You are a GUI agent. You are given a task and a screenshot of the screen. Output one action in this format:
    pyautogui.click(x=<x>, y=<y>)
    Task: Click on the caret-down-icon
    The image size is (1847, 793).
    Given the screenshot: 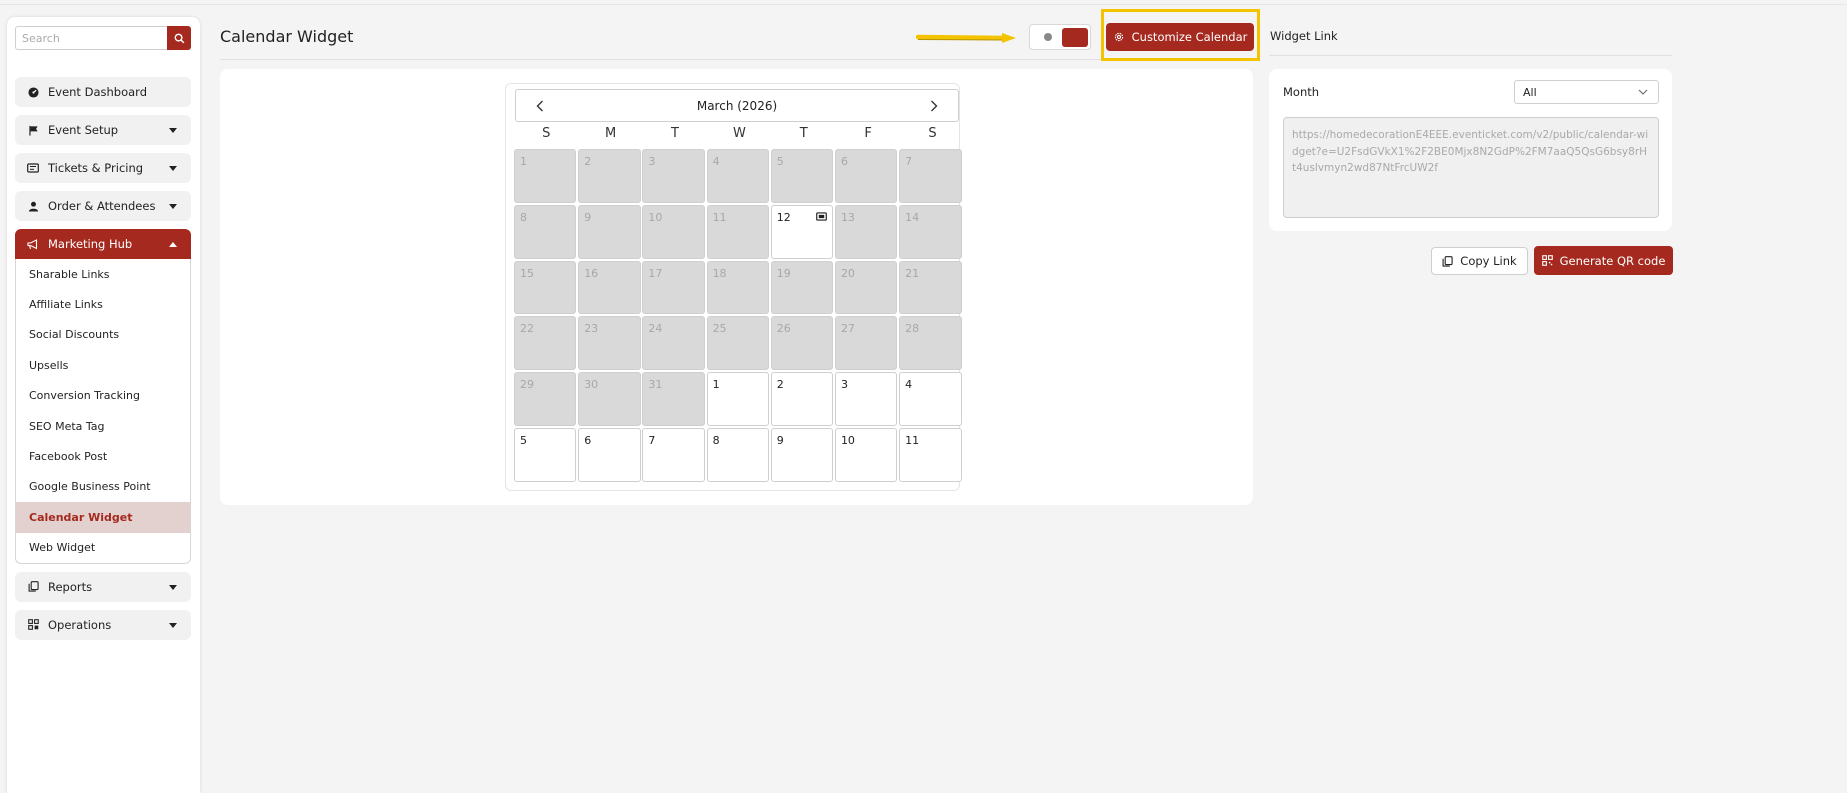 What is the action you would take?
    pyautogui.click(x=173, y=625)
    